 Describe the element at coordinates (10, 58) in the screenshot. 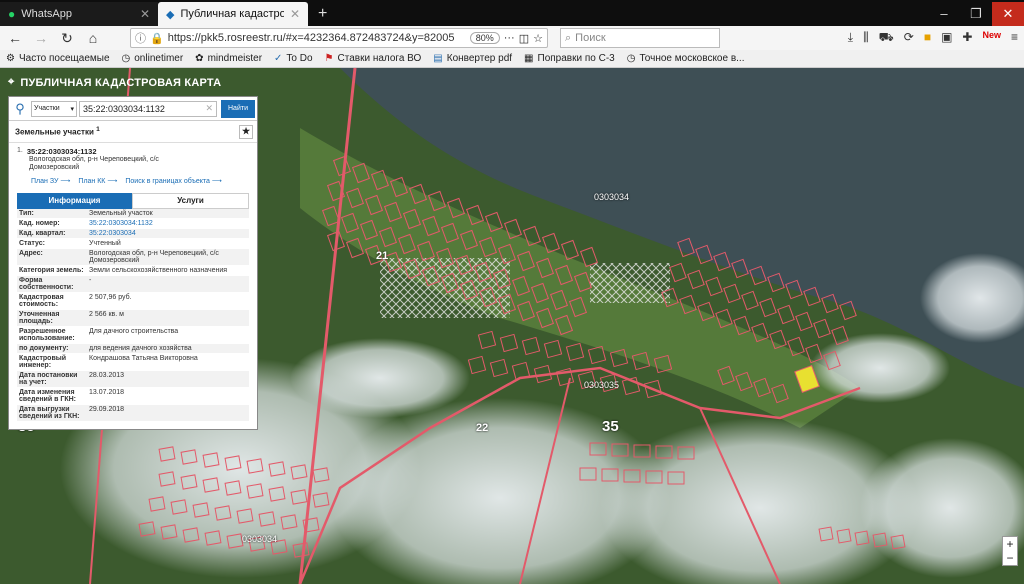

I see `gear-icon: ⚙` at that location.